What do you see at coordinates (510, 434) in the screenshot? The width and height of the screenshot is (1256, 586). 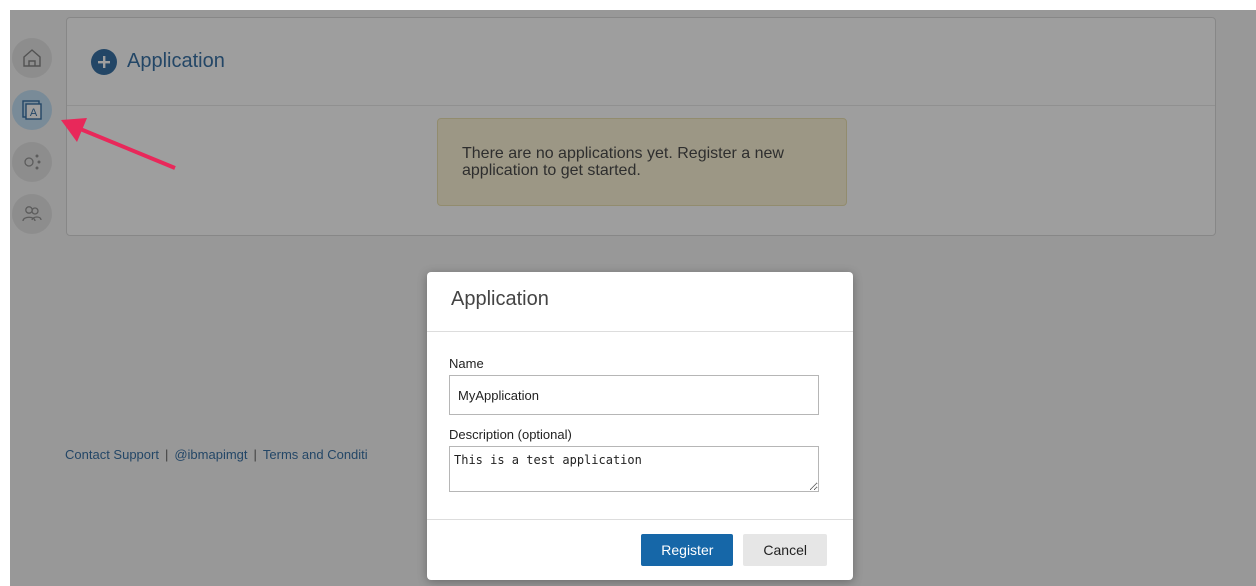 I see `description-label: Description (optional)` at bounding box center [510, 434].